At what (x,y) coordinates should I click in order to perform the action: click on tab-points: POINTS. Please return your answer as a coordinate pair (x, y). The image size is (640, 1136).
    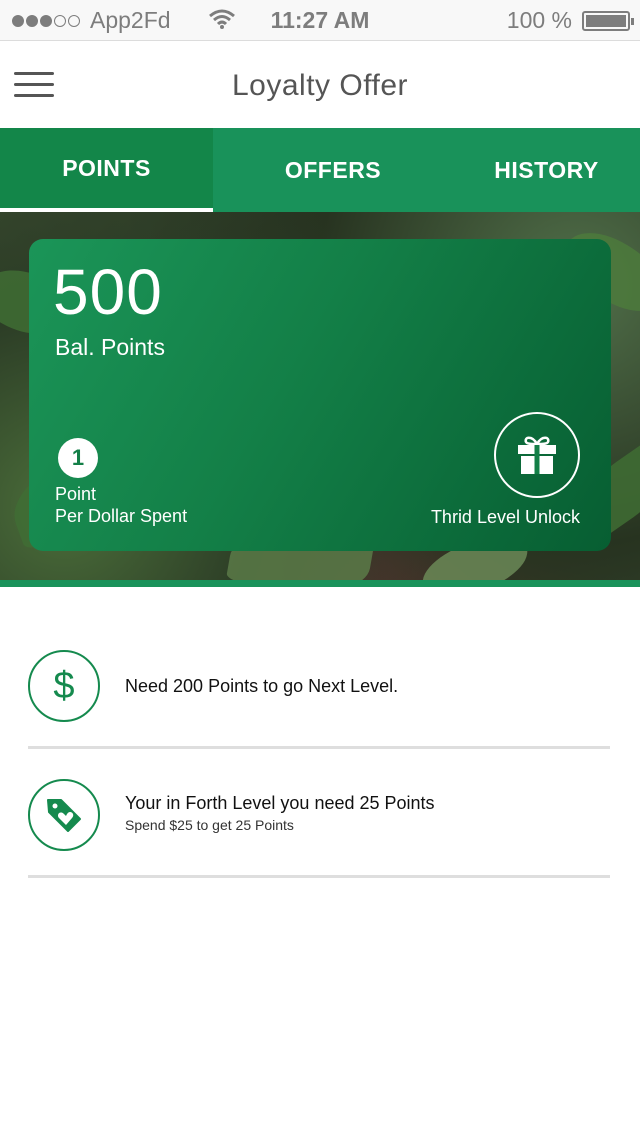
    Looking at the image, I should click on (106, 170).